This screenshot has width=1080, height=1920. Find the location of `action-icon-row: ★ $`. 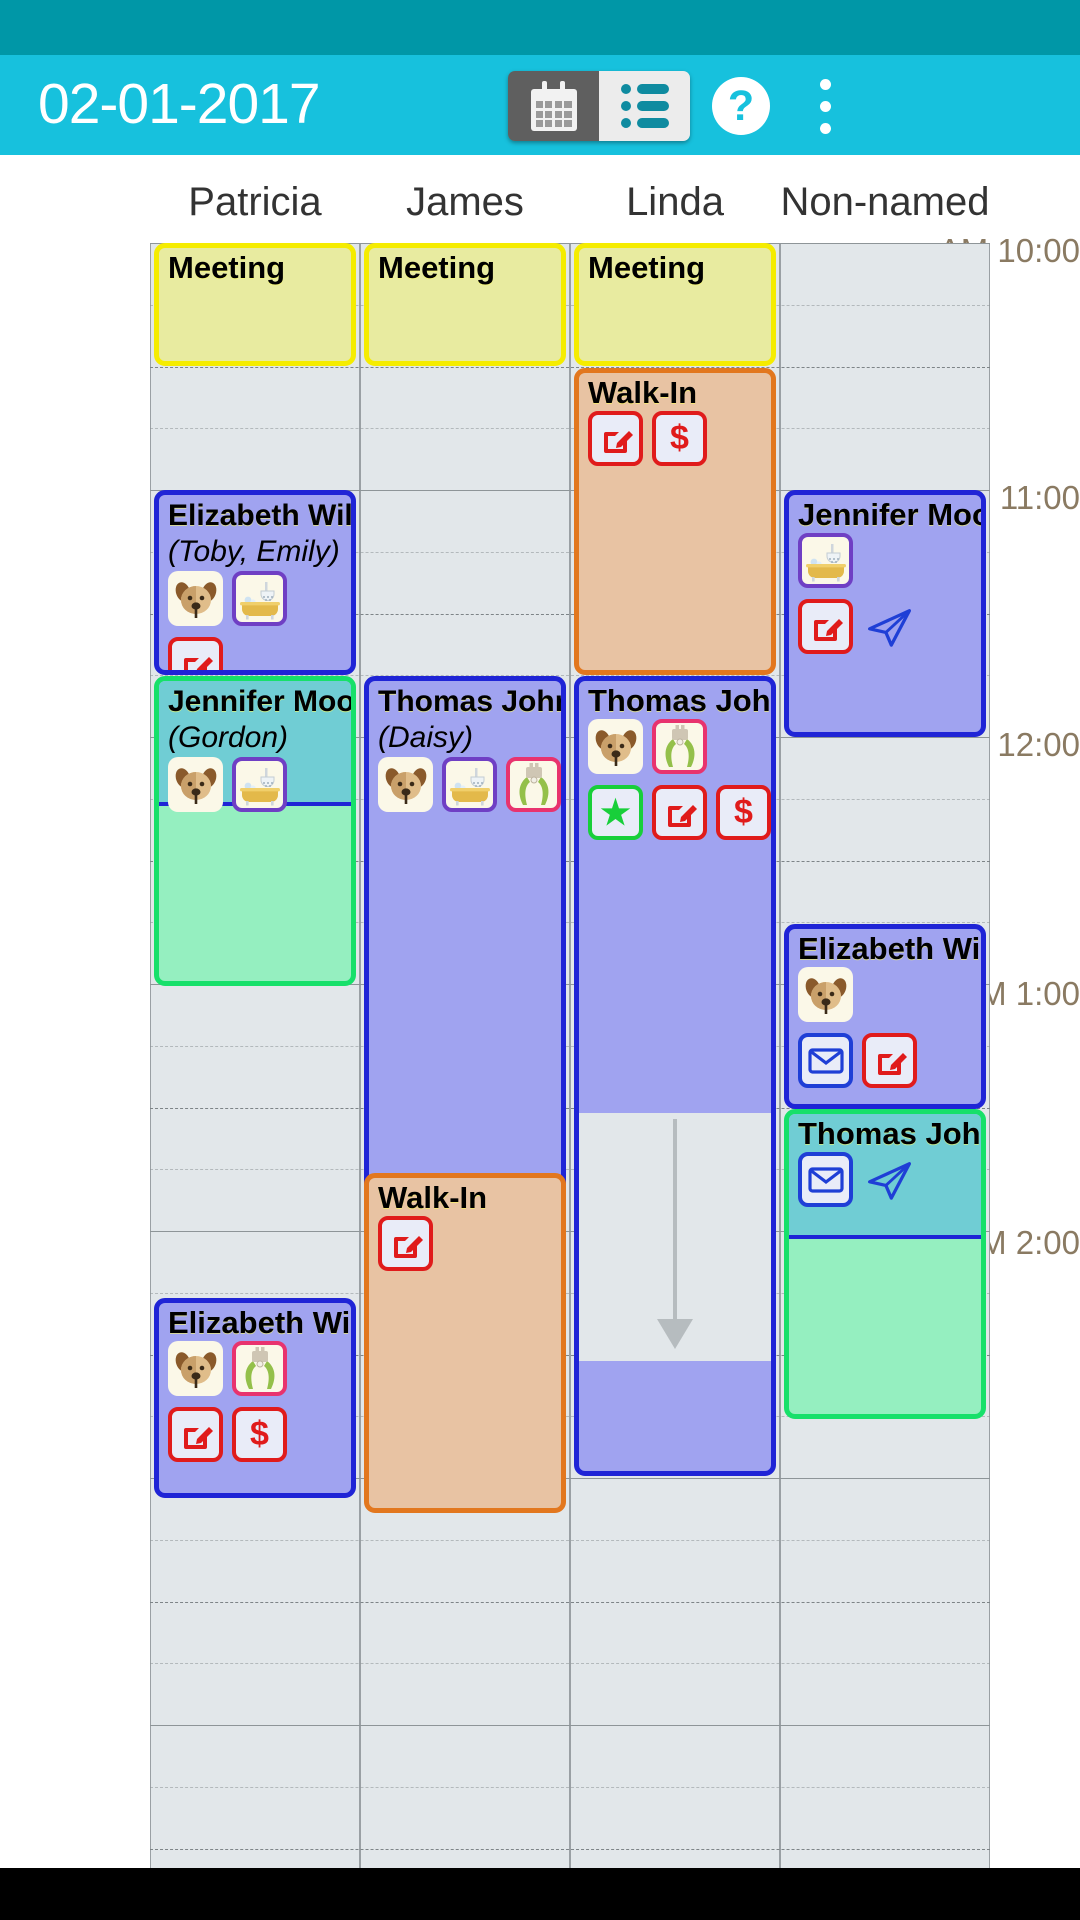

action-icon-row: ★ $ is located at coordinates (679, 812).